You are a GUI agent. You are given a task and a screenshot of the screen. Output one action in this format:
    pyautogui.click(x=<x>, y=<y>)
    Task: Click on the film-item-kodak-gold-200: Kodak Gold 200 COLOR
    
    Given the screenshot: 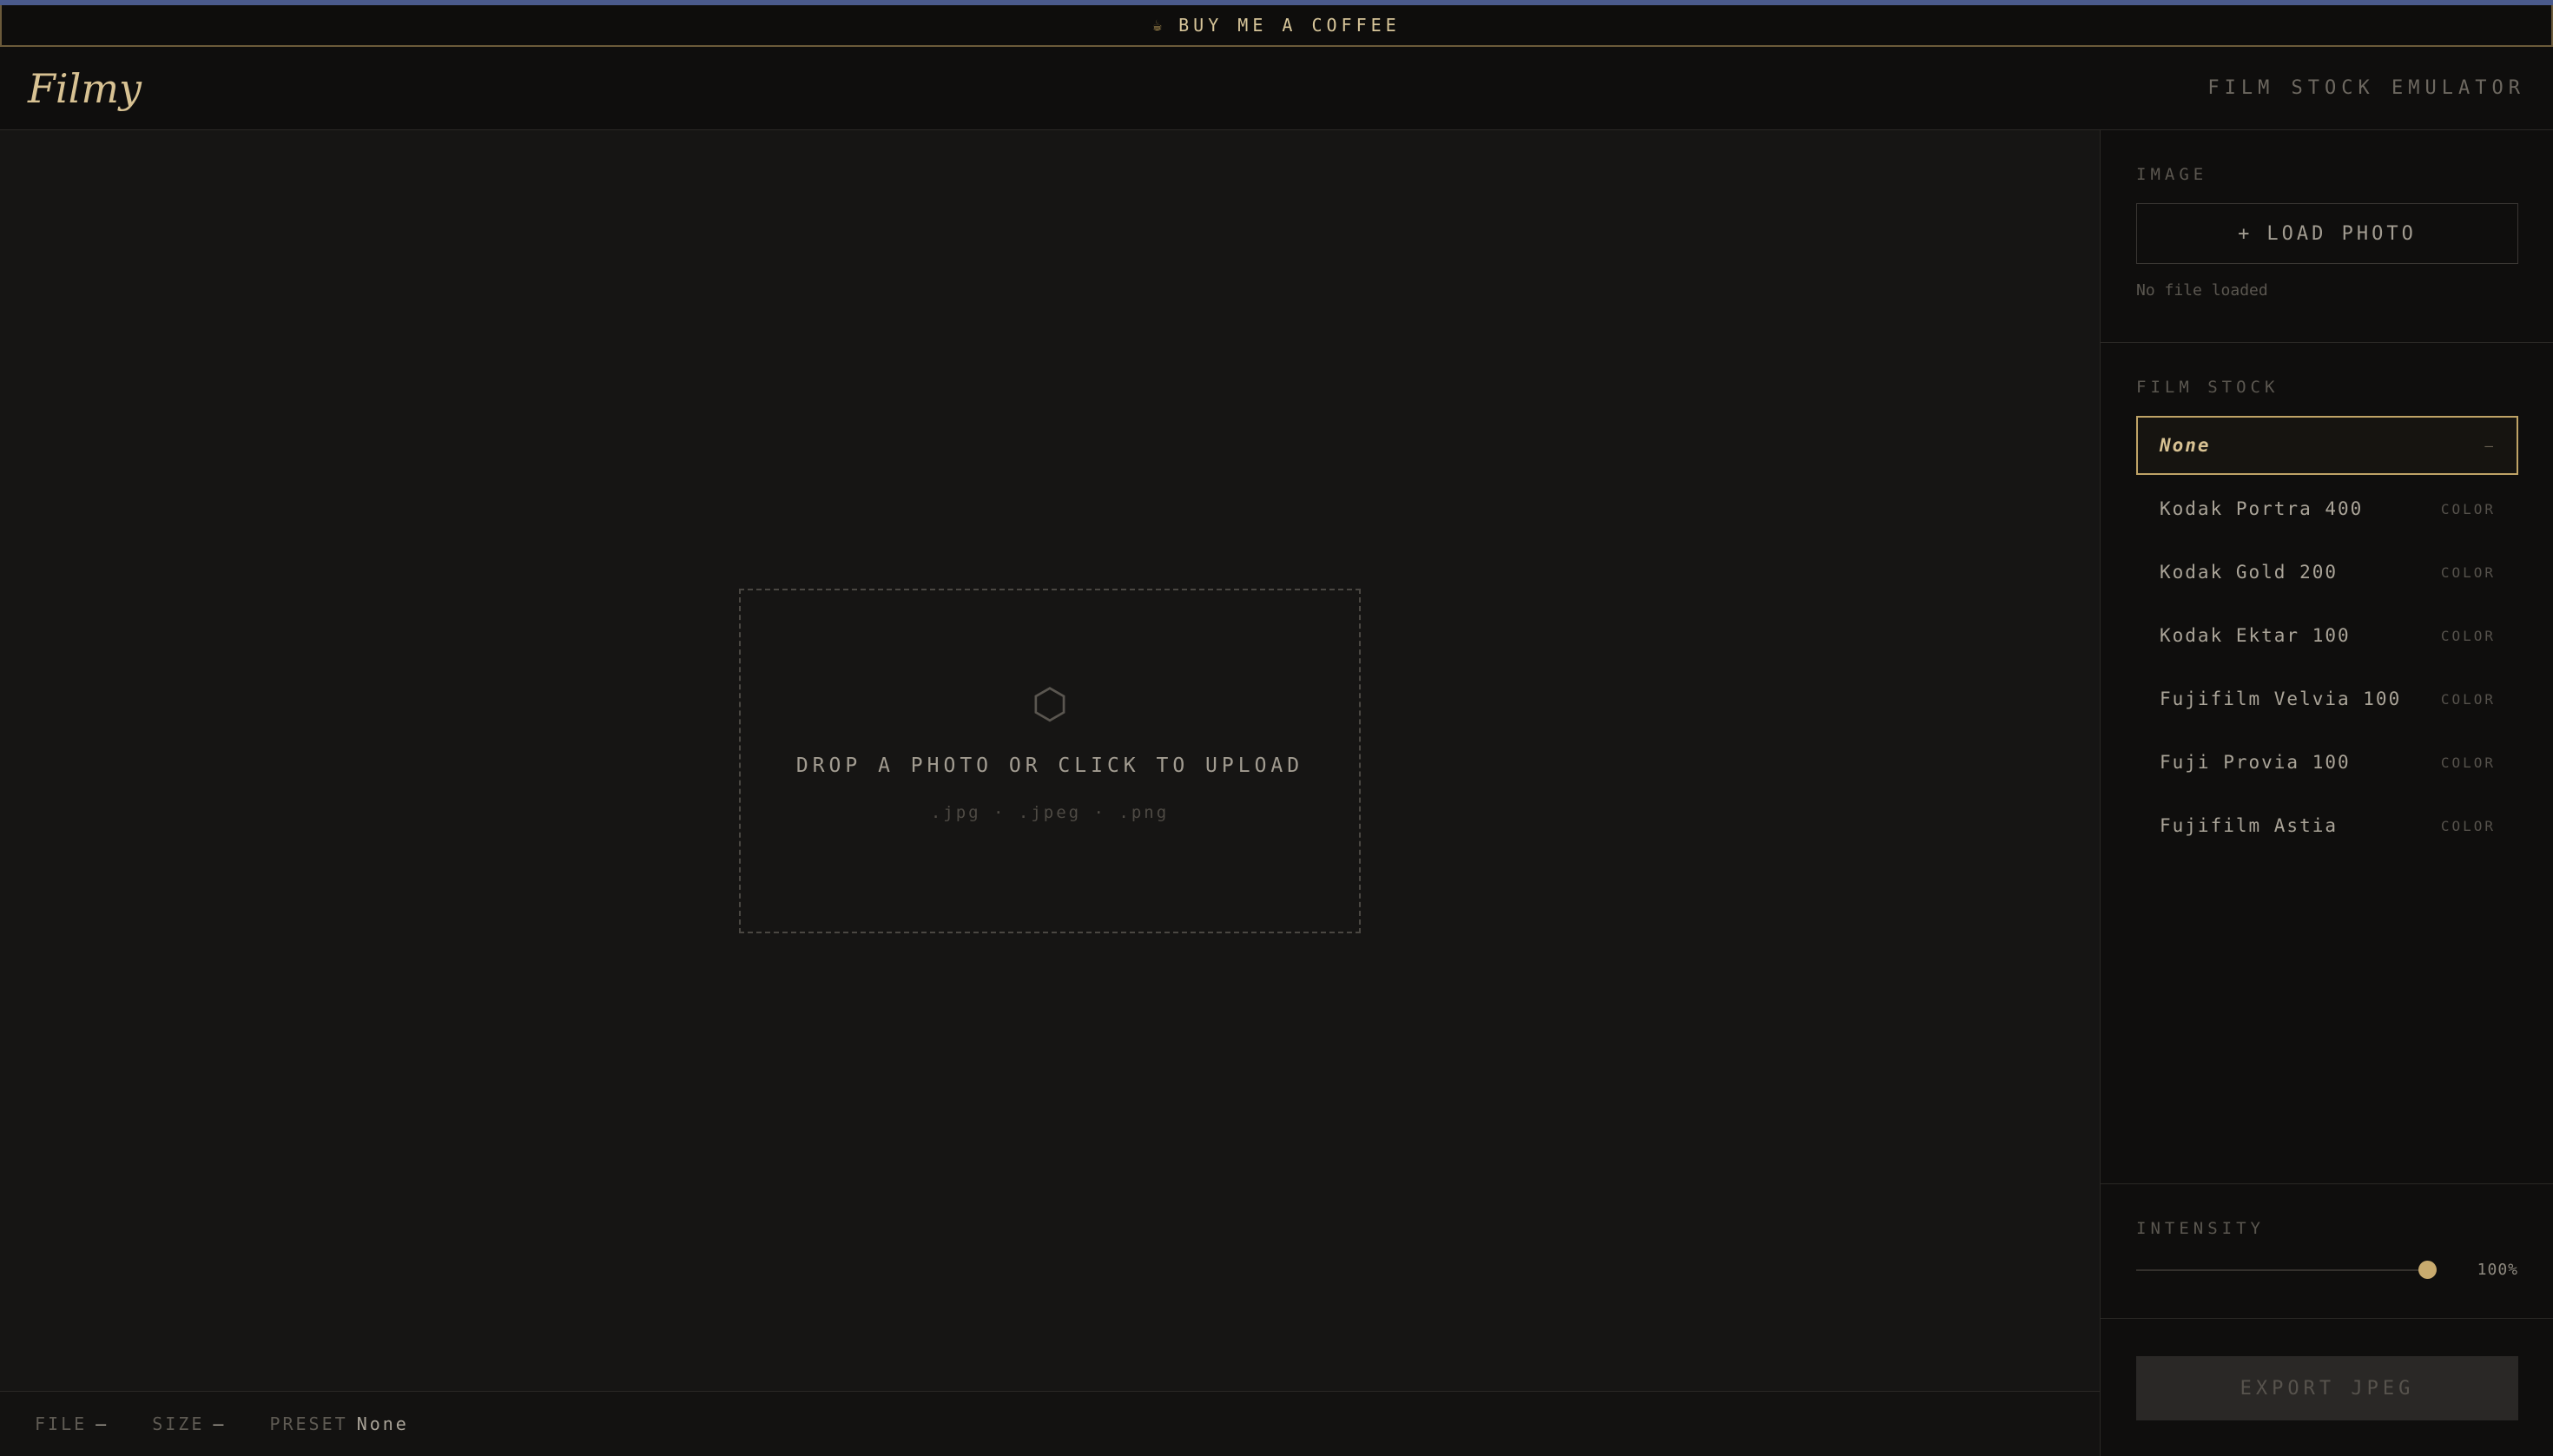 What is the action you would take?
    pyautogui.click(x=2327, y=572)
    